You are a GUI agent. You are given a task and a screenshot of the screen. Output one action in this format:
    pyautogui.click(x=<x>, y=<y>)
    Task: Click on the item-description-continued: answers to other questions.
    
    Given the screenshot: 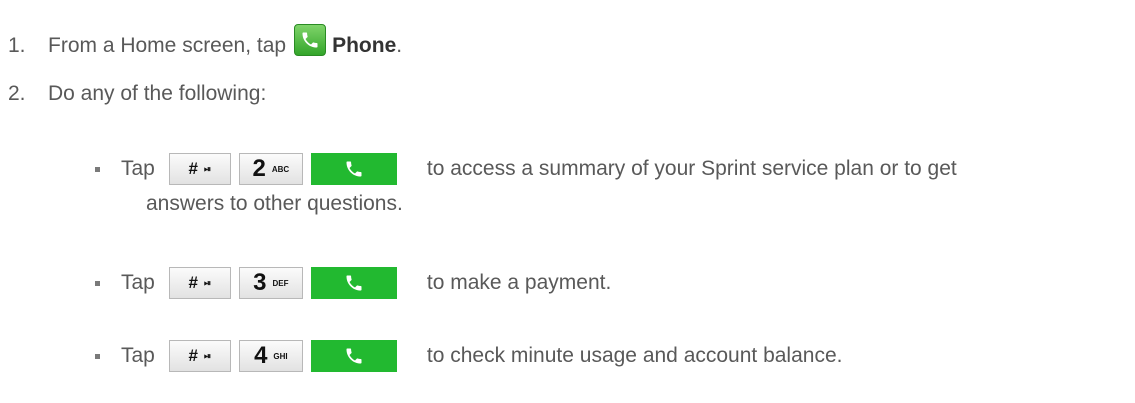 What is the action you would take?
    pyautogui.click(x=274, y=203)
    